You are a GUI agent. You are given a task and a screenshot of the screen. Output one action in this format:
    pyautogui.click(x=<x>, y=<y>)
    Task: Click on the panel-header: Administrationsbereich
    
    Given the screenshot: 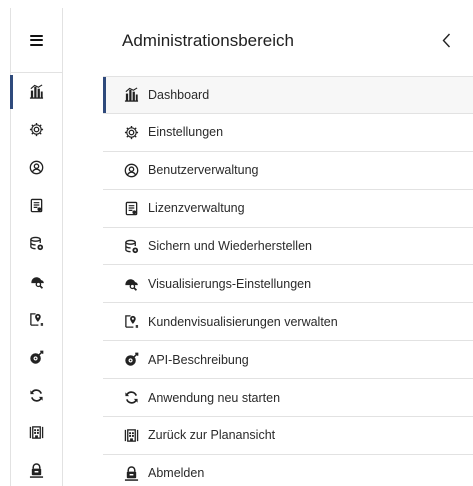 What is the action you would take?
    pyautogui.click(x=268, y=40)
    